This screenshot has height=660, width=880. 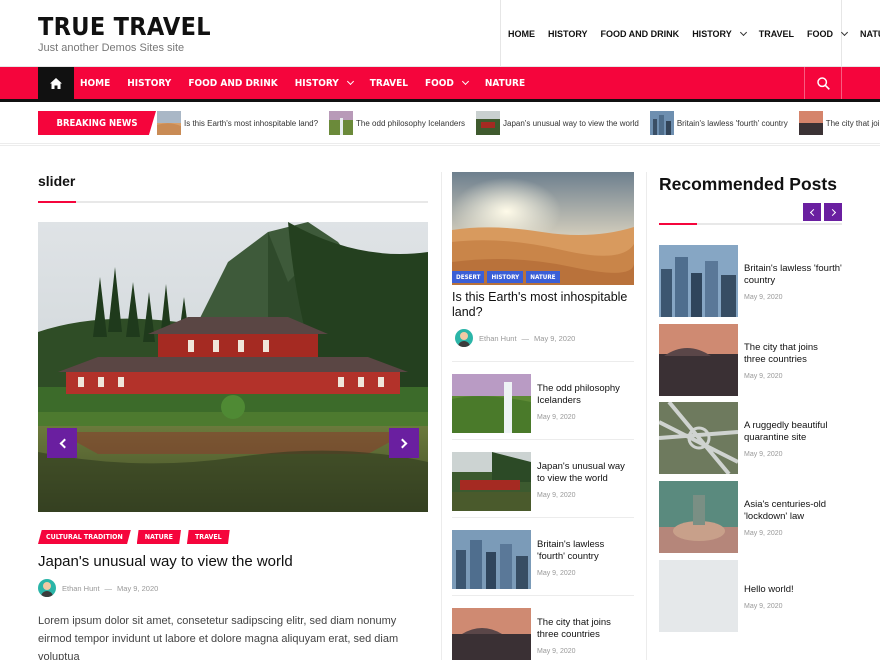 I want to click on list-item: Hello world! May 9, 2020, so click(x=750, y=599).